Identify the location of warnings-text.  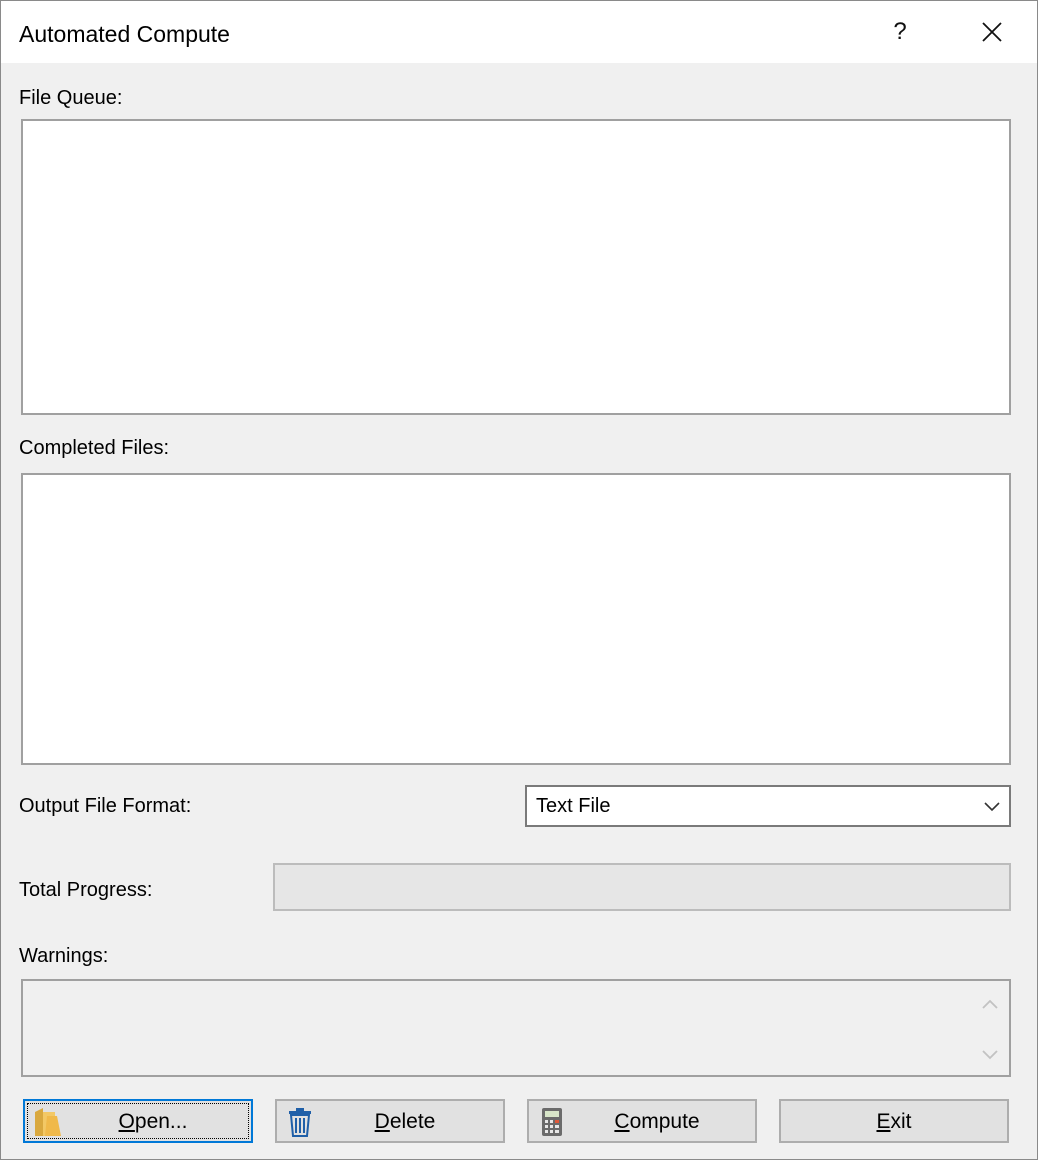
(499, 1028).